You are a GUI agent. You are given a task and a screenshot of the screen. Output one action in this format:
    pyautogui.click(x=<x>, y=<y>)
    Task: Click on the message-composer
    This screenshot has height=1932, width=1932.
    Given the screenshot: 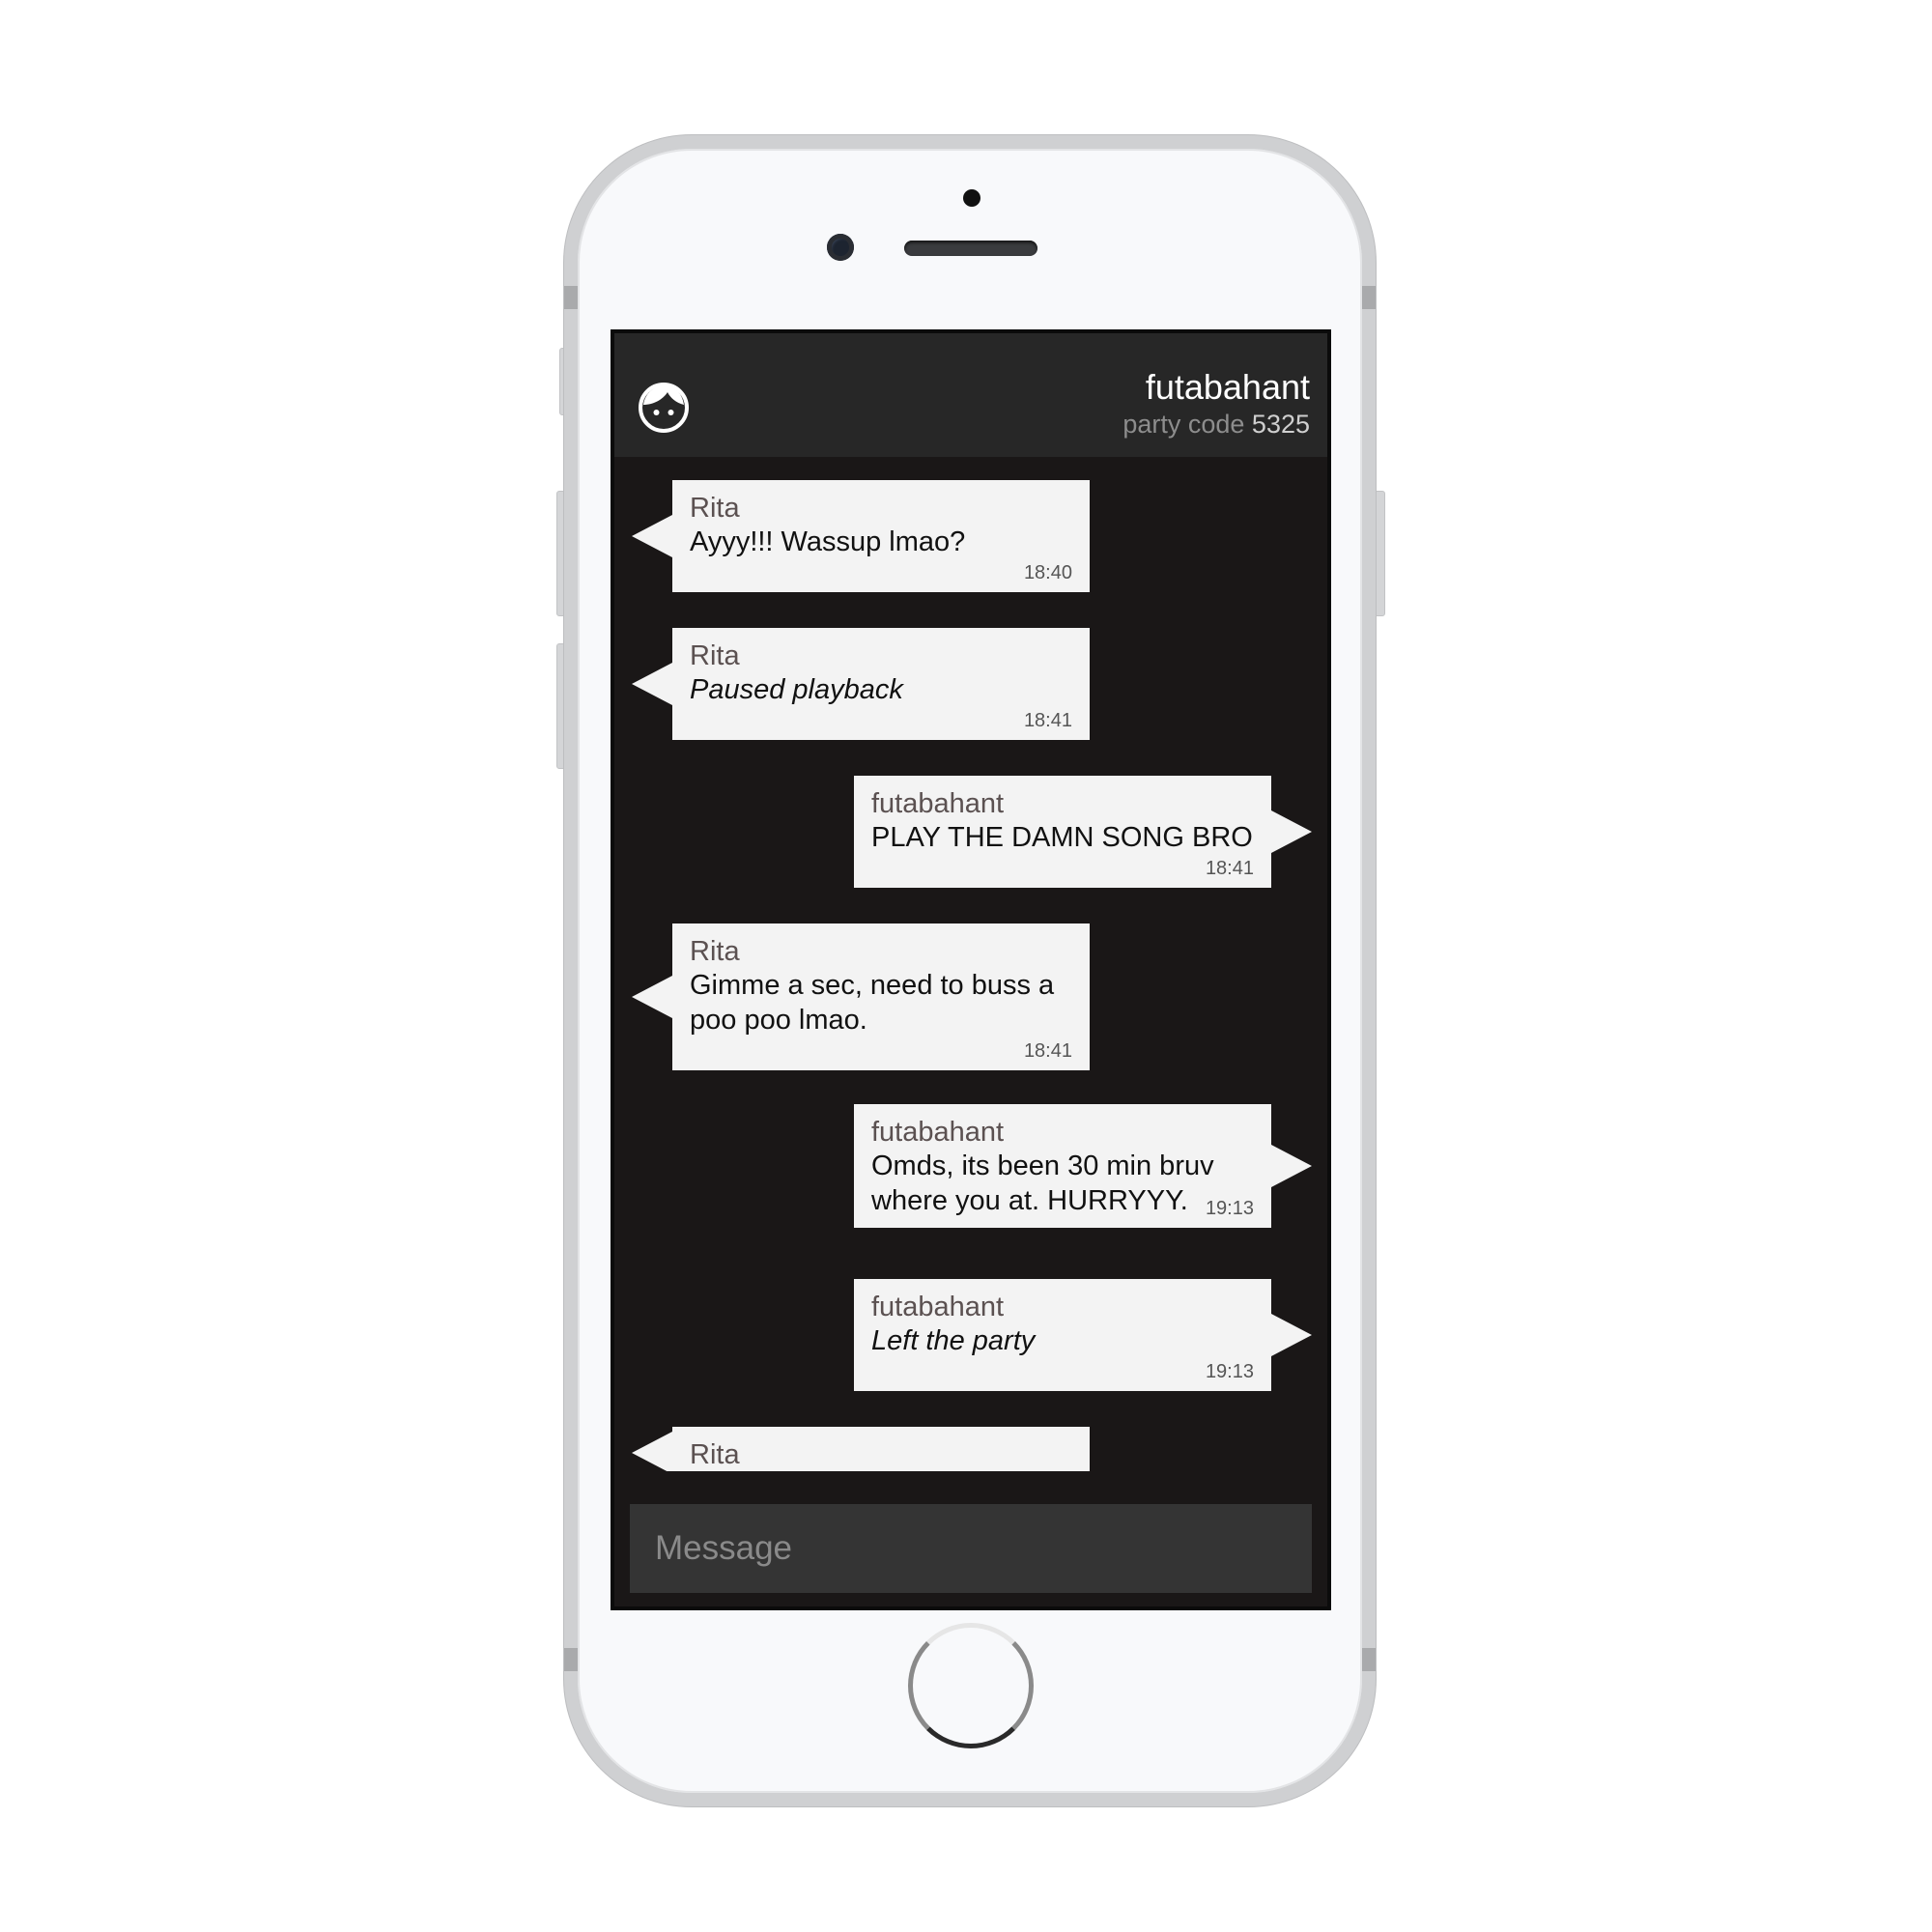 What is the action you would take?
    pyautogui.click(x=971, y=1548)
    